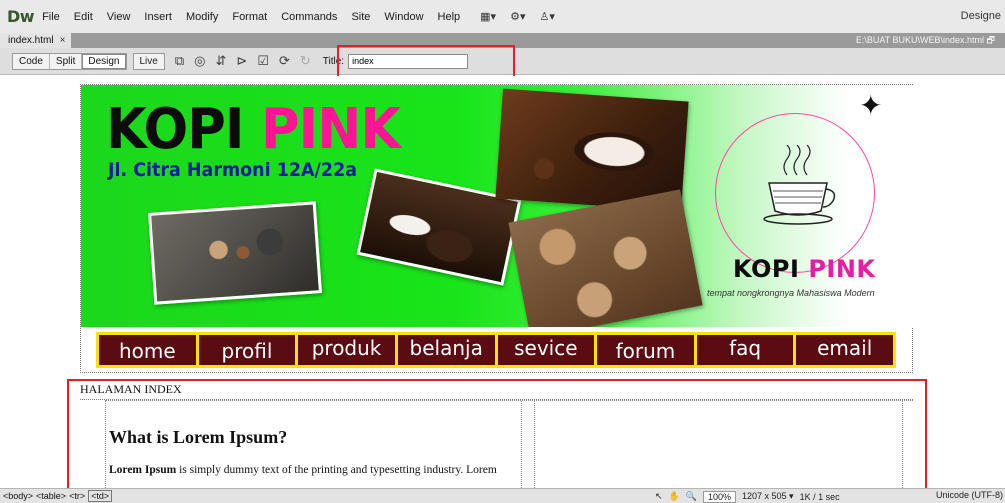 The height and width of the screenshot is (503, 1005). What do you see at coordinates (119, 17) in the screenshot?
I see `menu-view: View` at bounding box center [119, 17].